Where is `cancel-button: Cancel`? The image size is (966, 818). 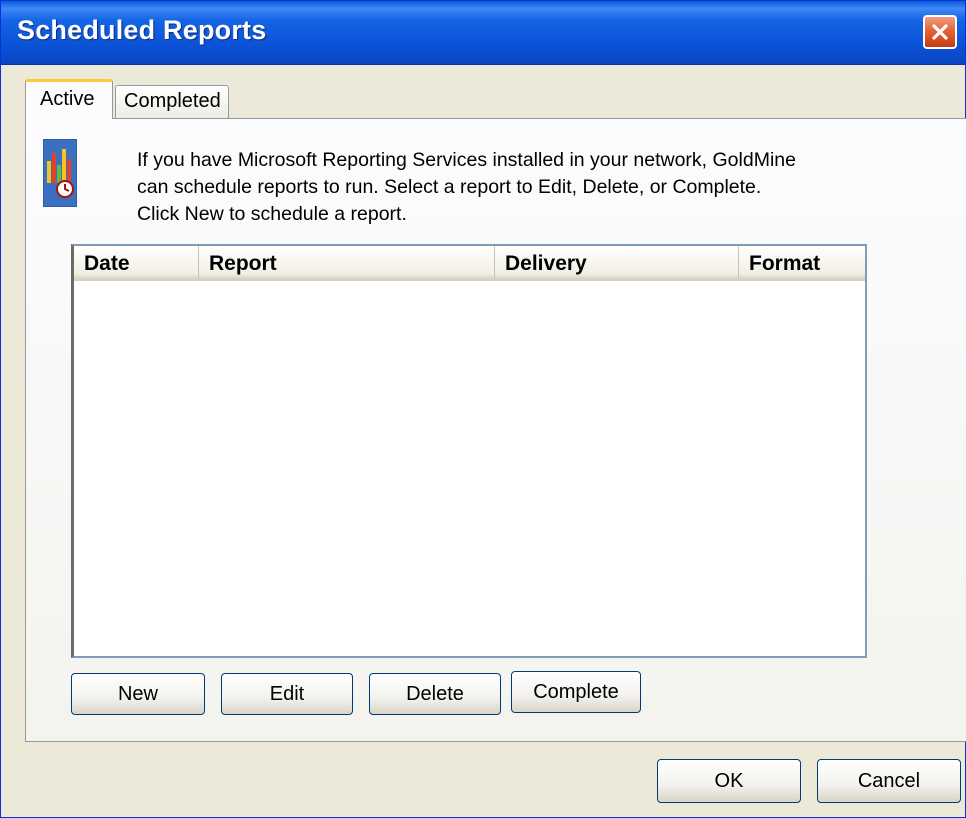
cancel-button: Cancel is located at coordinates (889, 781).